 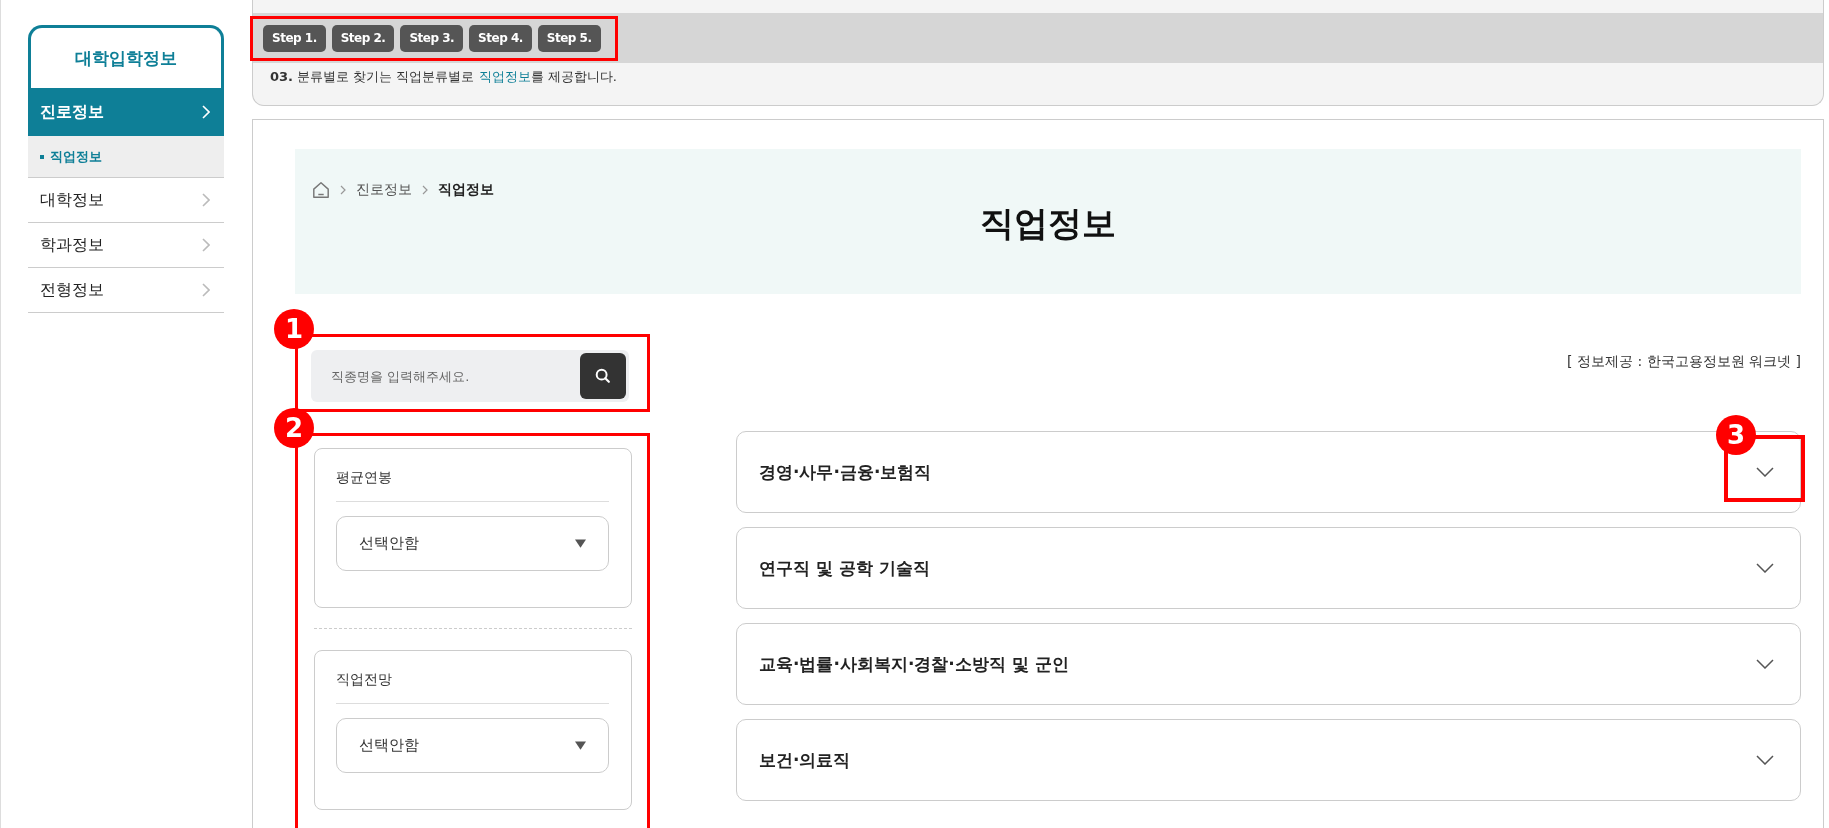 I want to click on accordion-item: 연구직 및 공학 기술직, so click(x=1268, y=568).